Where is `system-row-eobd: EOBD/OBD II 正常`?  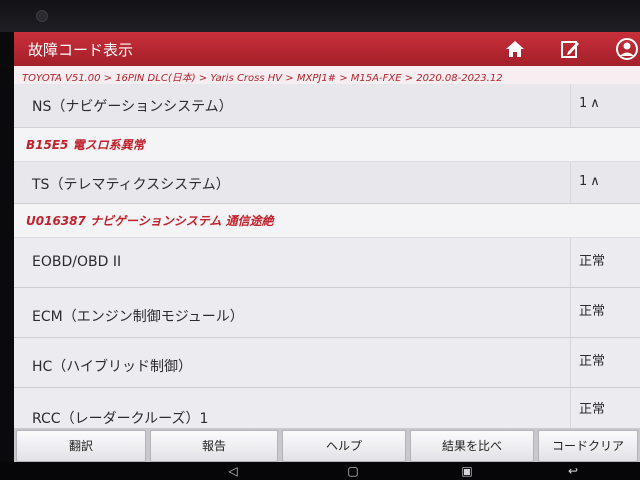 system-row-eobd: EOBD/OBD II 正常 is located at coordinates (327, 263).